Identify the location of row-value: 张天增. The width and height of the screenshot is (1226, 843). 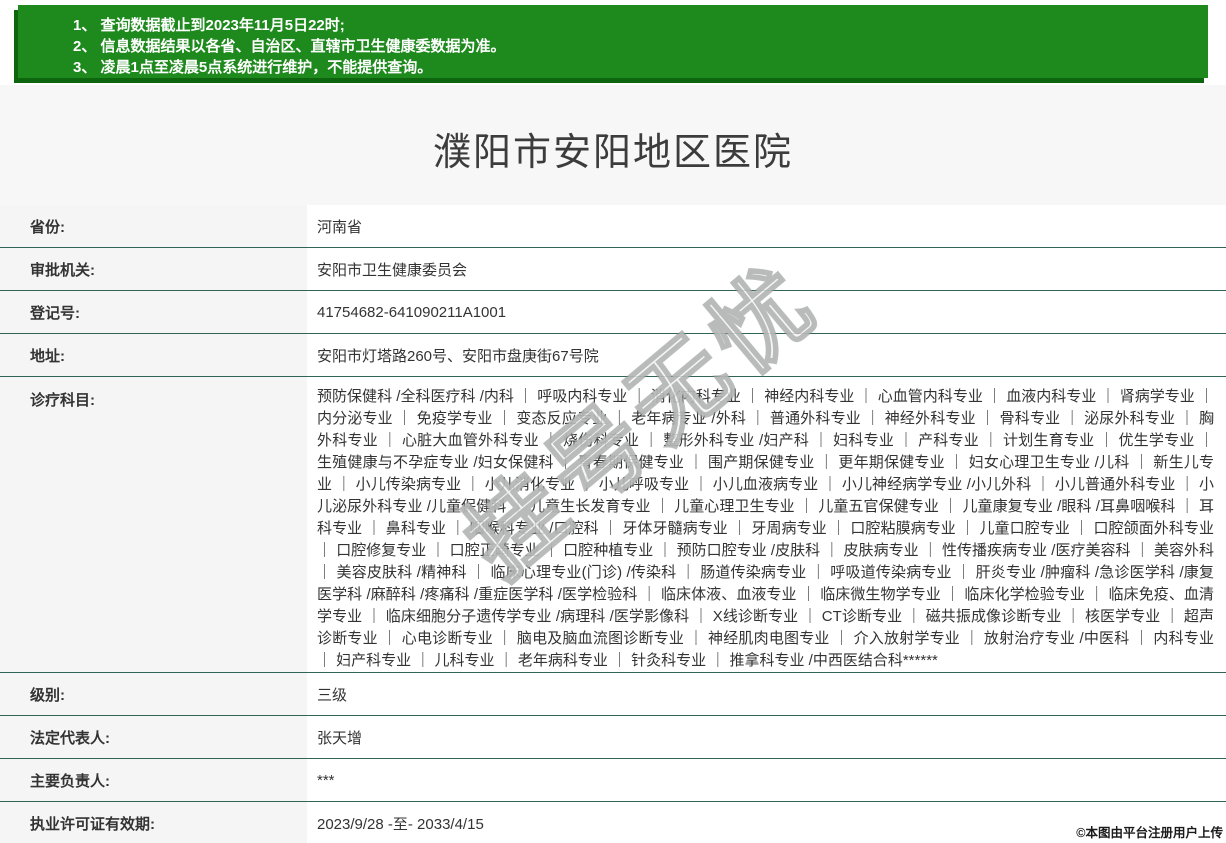
(766, 737).